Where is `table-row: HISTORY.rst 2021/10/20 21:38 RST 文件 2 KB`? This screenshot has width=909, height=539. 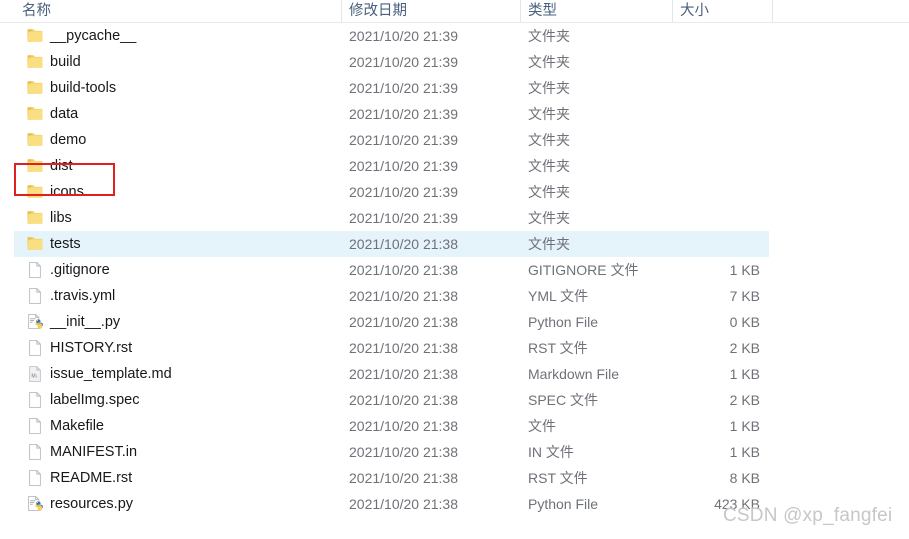 table-row: HISTORY.rst 2021/10/20 21:38 RST 文件 2 KB is located at coordinates (454, 348).